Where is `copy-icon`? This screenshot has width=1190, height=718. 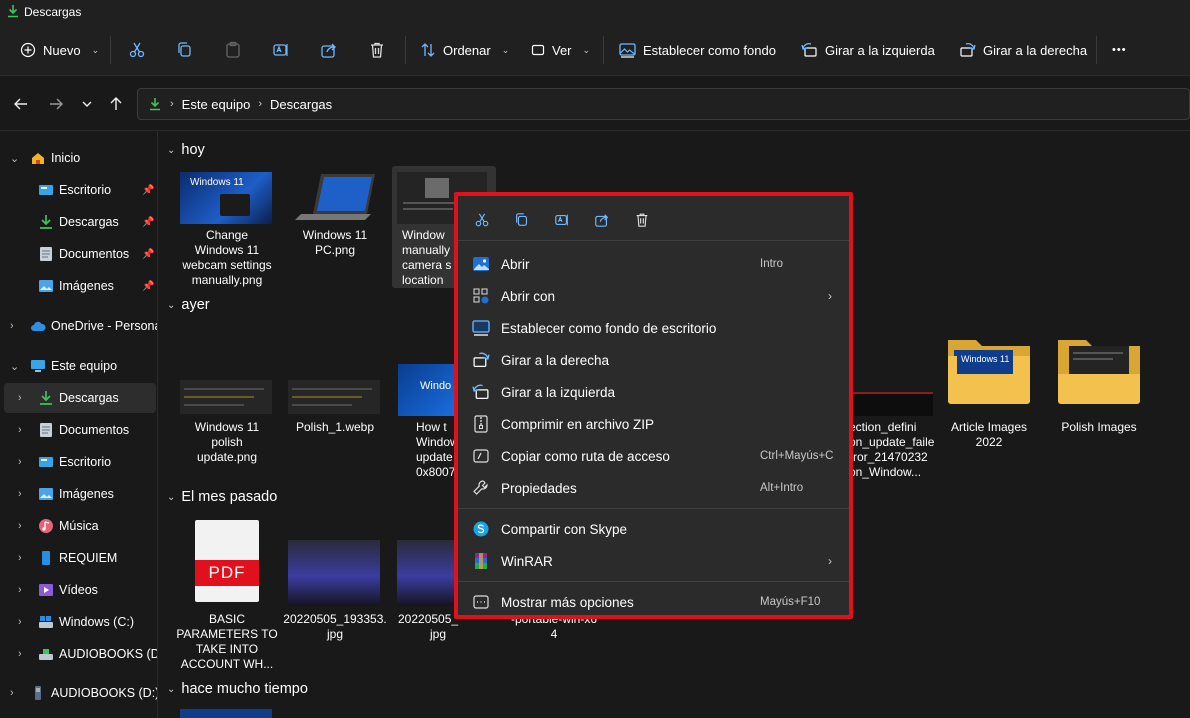 copy-icon is located at coordinates (522, 219).